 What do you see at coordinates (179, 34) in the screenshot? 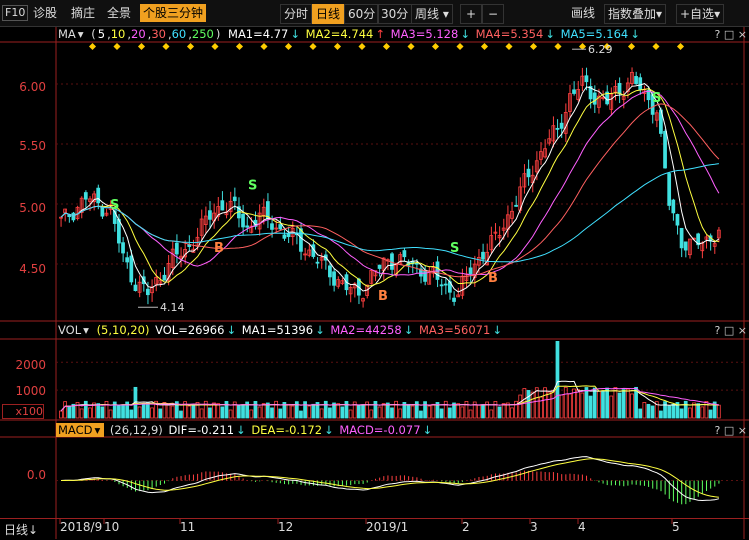
I see `ma-param-60: 60` at bounding box center [179, 34].